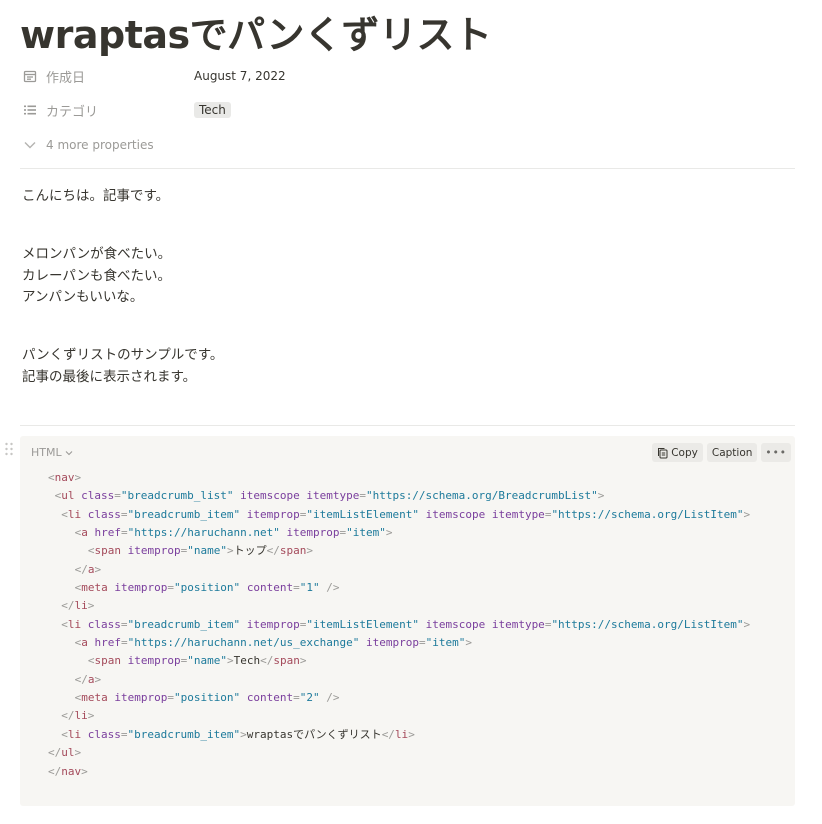 The height and width of the screenshot is (824, 822). What do you see at coordinates (243, 643) in the screenshot?
I see `code-token: "https://haruchann.net/us_exchange"` at bounding box center [243, 643].